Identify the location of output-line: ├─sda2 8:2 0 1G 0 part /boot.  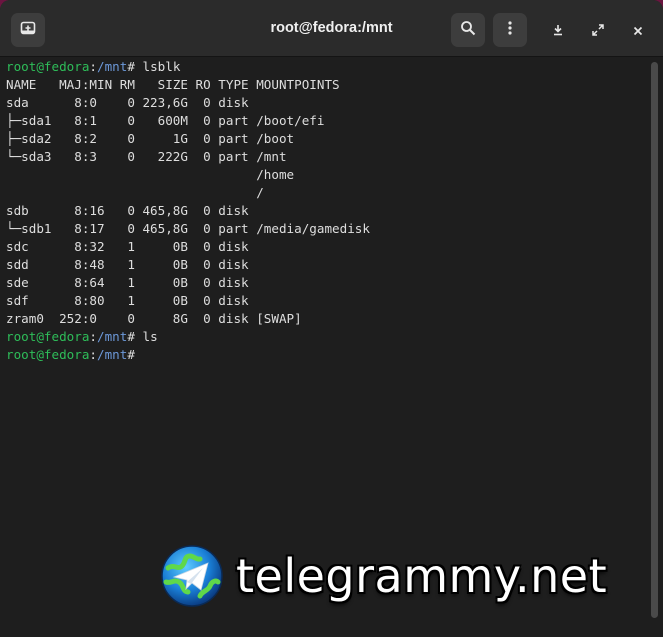
(150, 138).